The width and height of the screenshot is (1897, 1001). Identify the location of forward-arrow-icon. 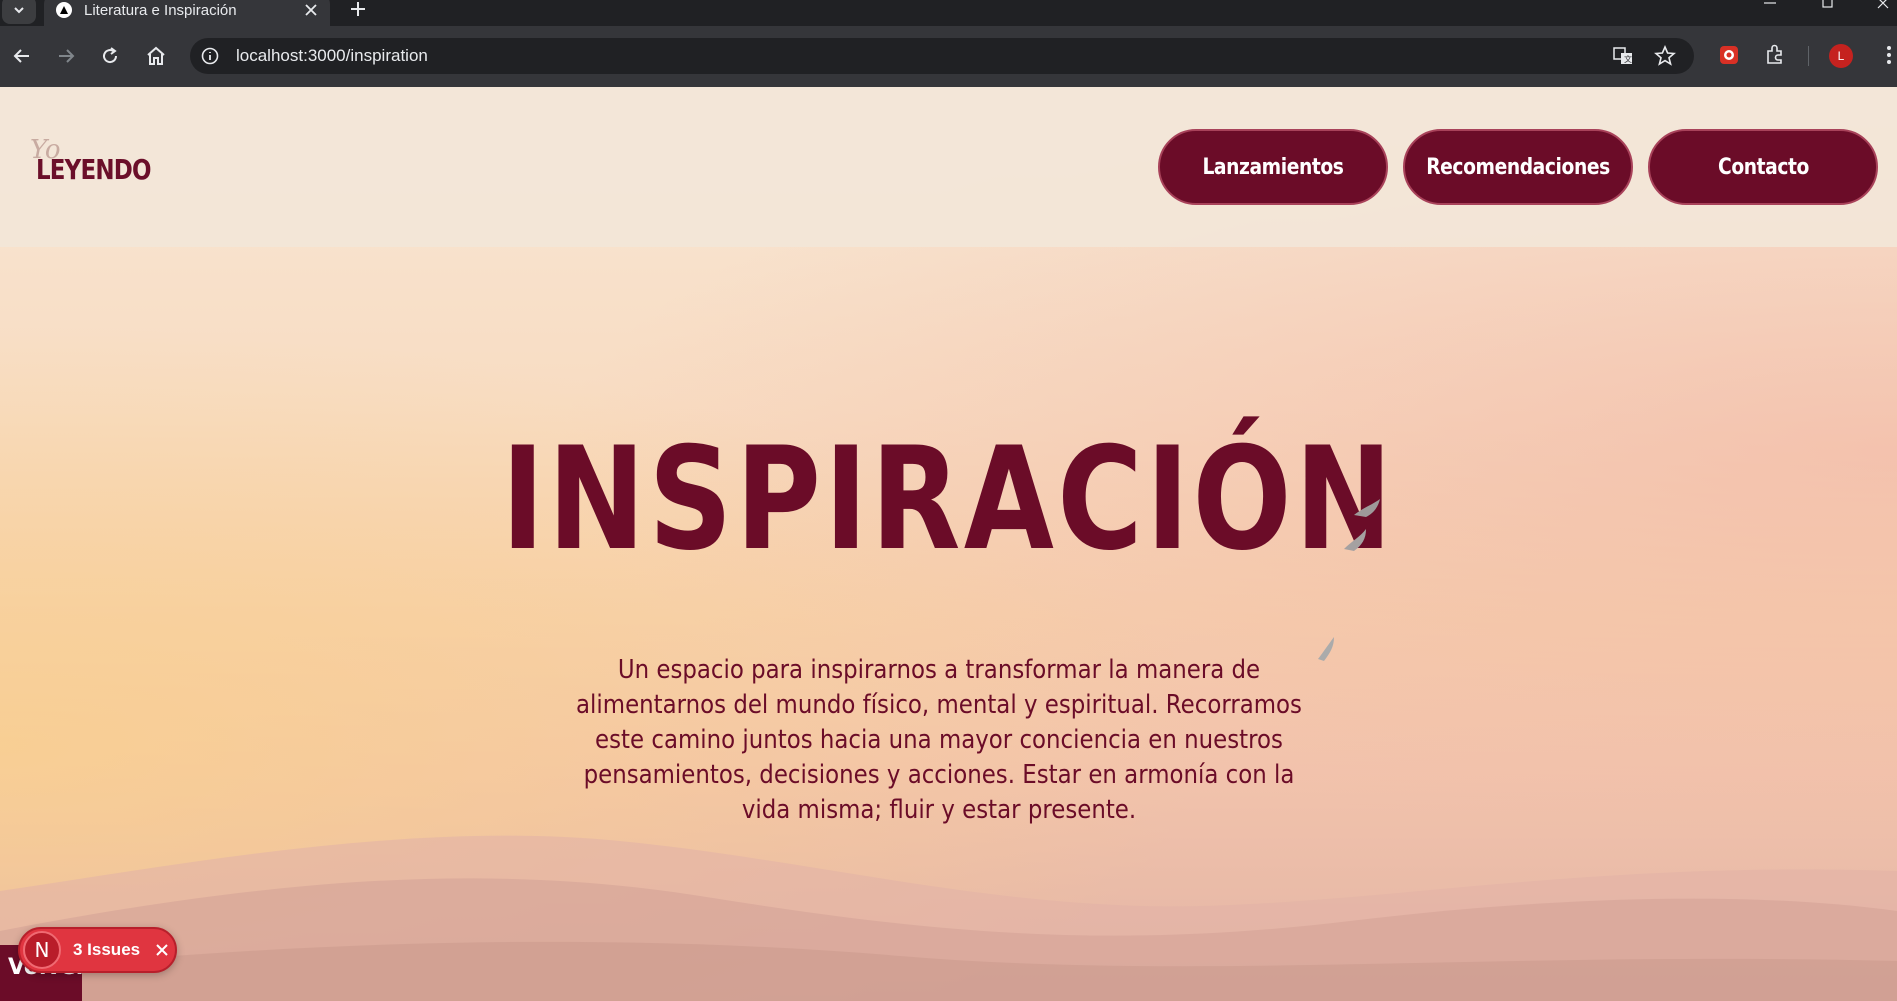
(66, 56).